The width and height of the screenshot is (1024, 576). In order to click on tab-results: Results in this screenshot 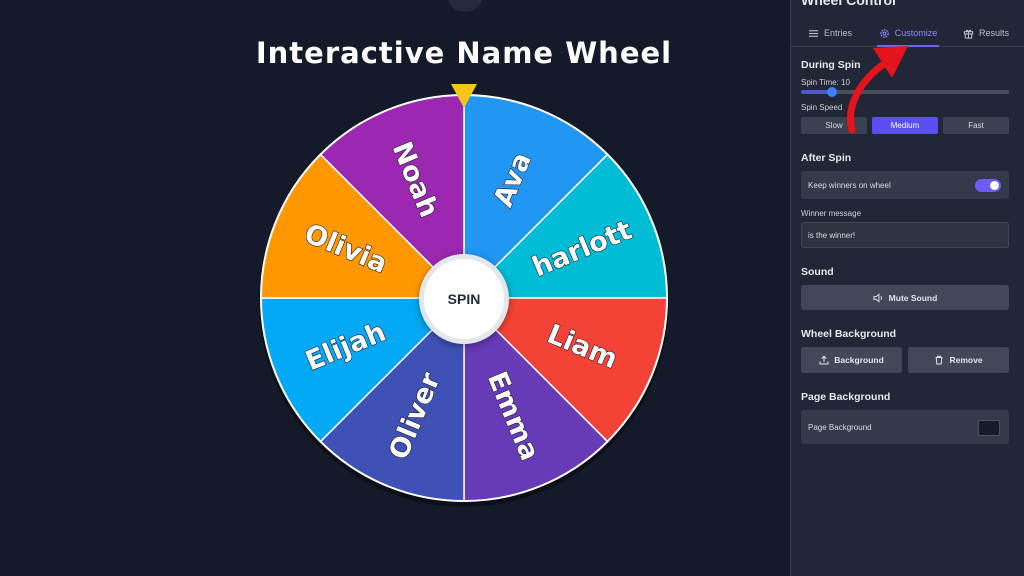, I will do `click(985, 33)`.